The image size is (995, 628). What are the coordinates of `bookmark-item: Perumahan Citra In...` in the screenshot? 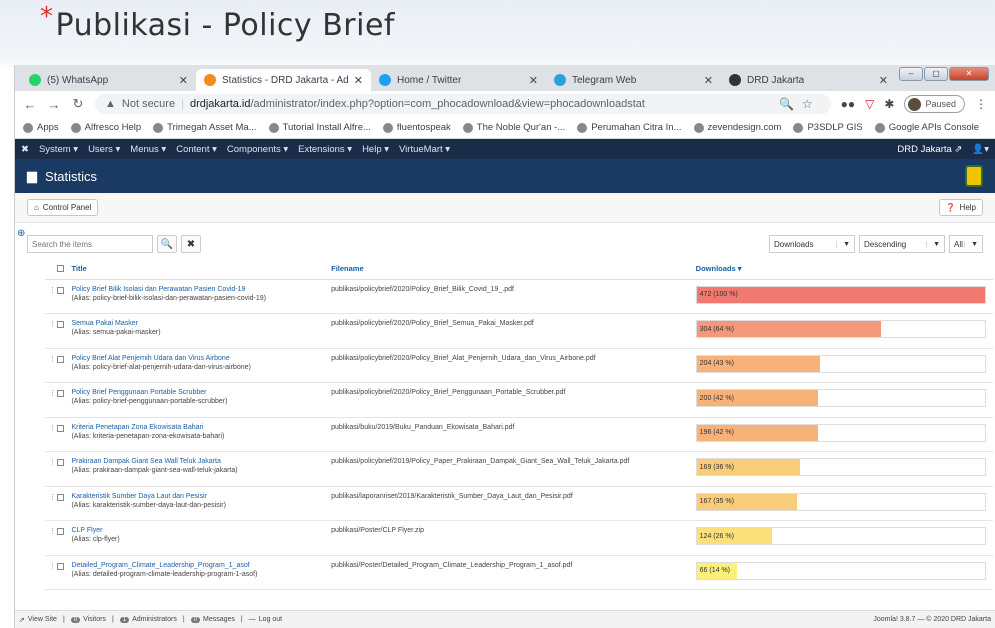 It's located at (629, 127).